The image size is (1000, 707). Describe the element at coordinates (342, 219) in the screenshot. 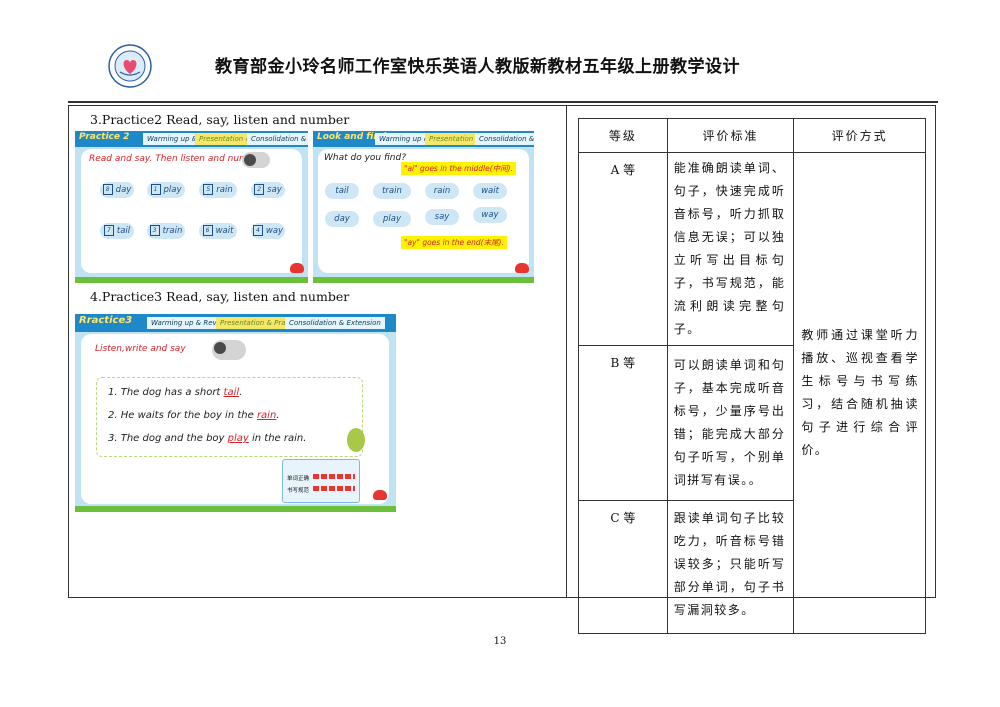

I see `ay-word: day` at that location.